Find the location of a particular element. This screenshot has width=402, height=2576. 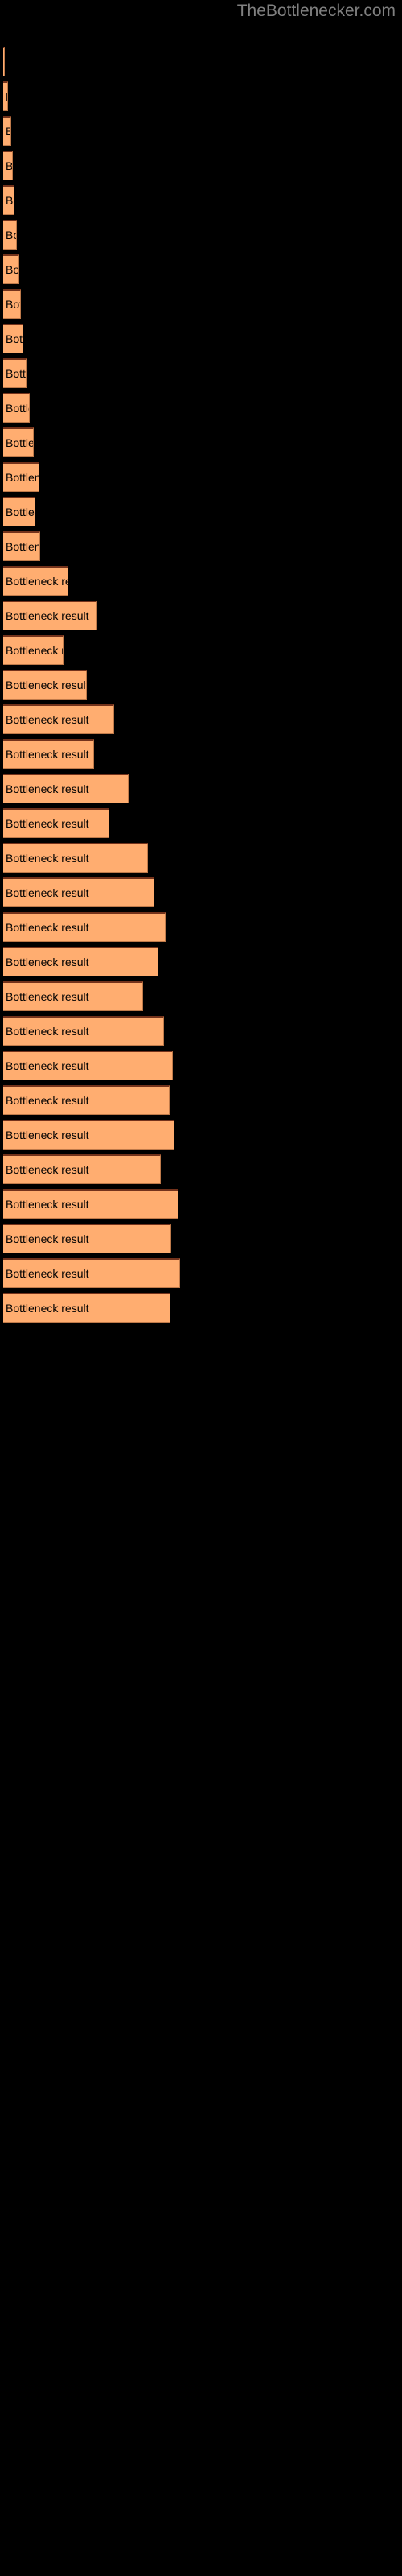

bar-21: Bottleneck result is located at coordinates (48, 754).